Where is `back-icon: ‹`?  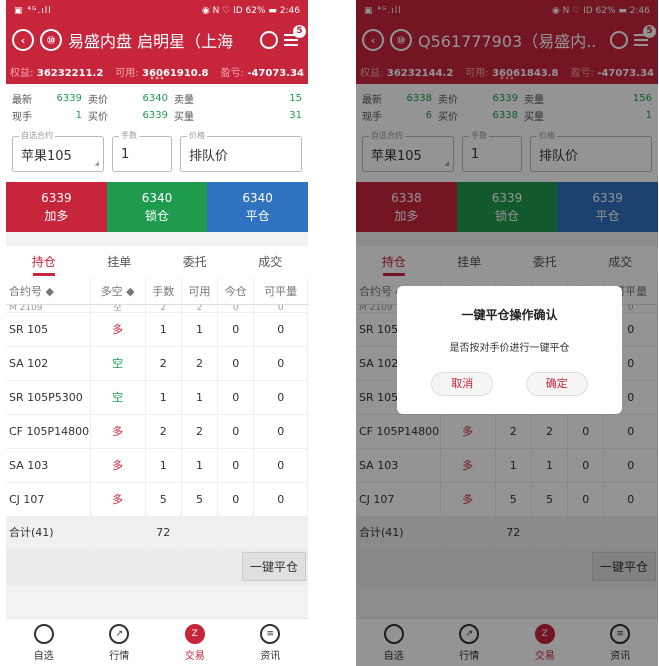 back-icon: ‹ is located at coordinates (23, 40).